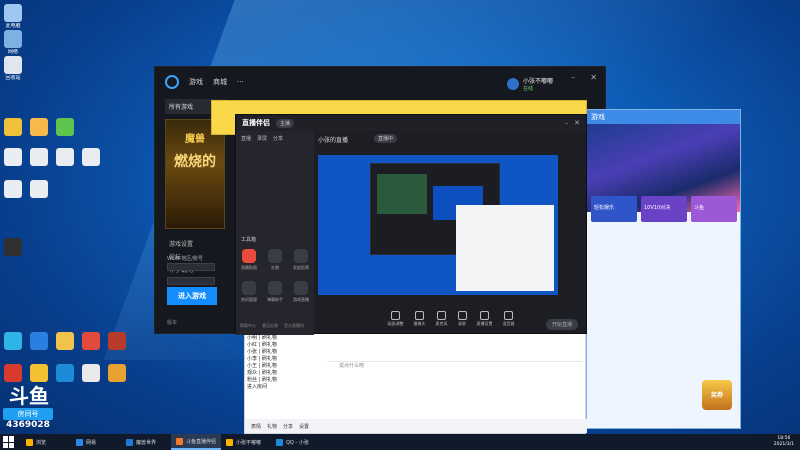  Describe the element at coordinates (256, 426) in the screenshot. I see `emoji-button: 表情` at that location.